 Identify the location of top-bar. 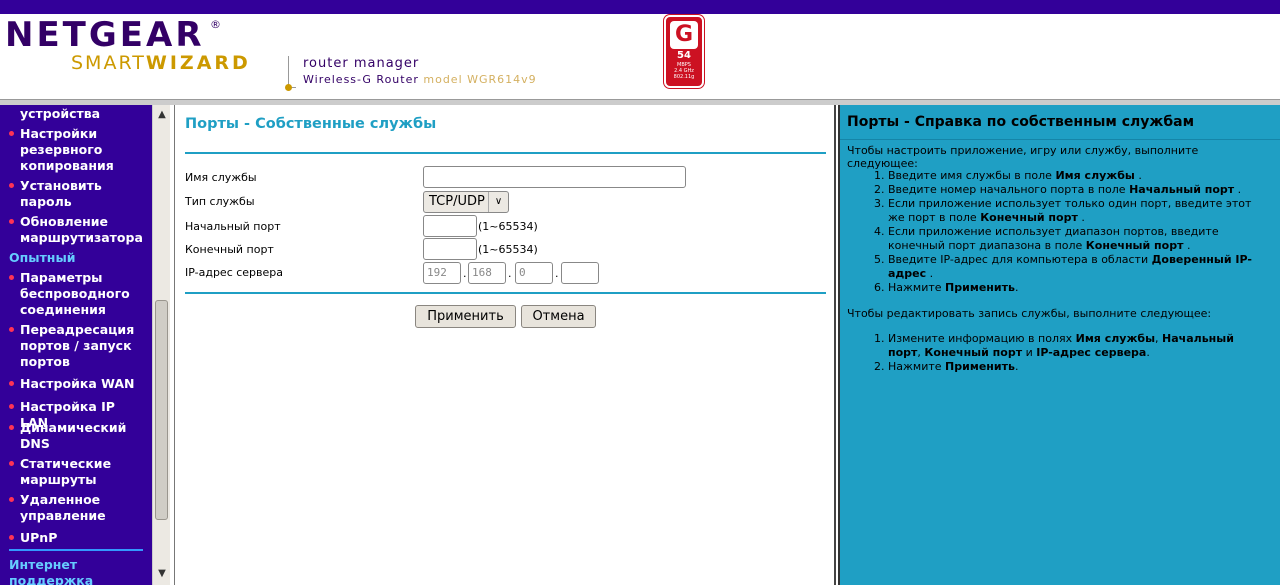
(640, 7).